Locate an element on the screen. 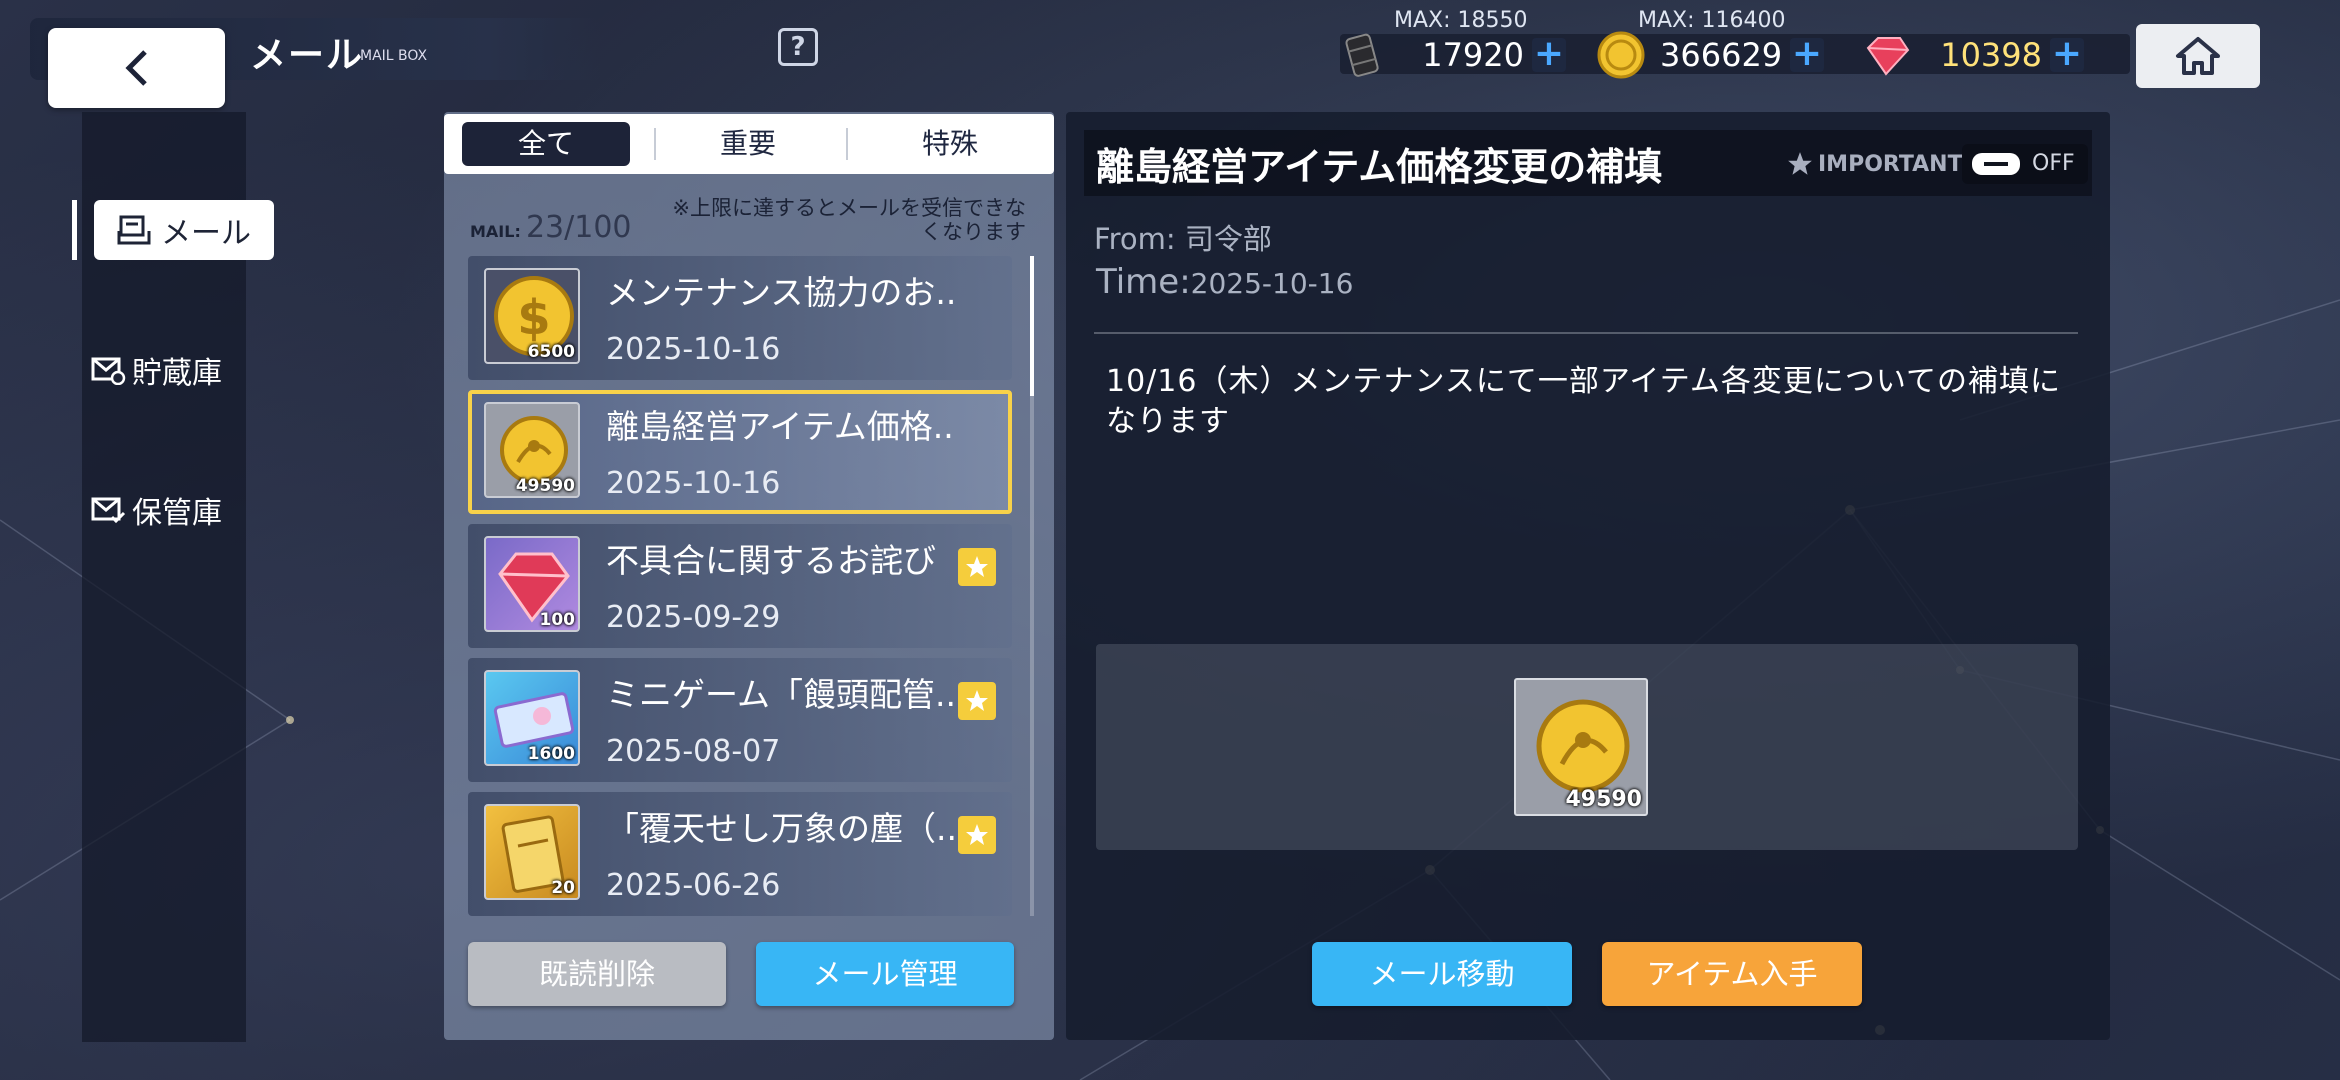 The width and height of the screenshot is (2340, 1080). mail-detail-title: 離島経営アイテム価格変更の補填 is located at coordinates (1379, 167).